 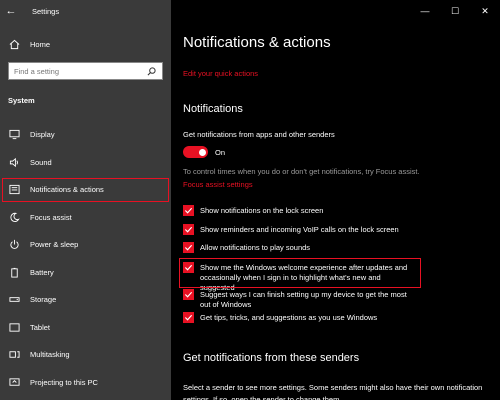 What do you see at coordinates (262, 210) in the screenshot?
I see `checkbox-label: Show notifications on the lock screen` at bounding box center [262, 210].